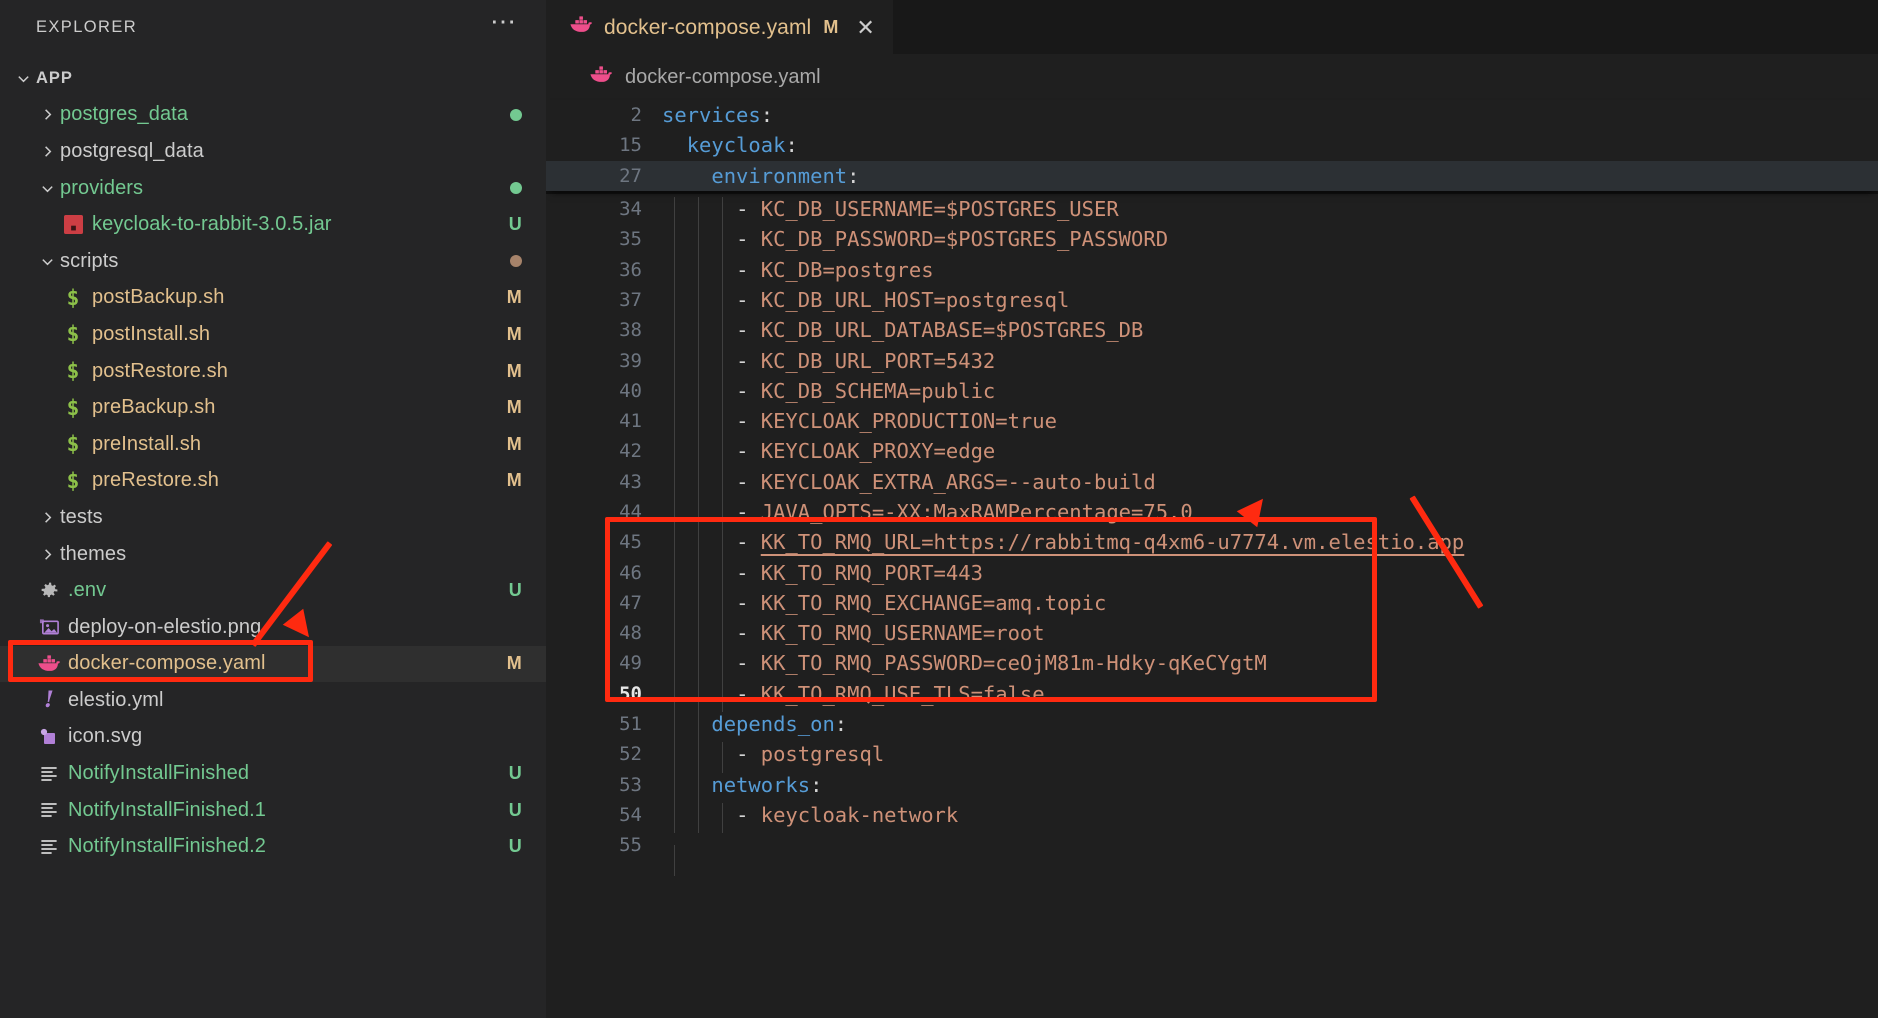 Image resolution: width=1878 pixels, height=1018 pixels. What do you see at coordinates (630, 299) in the screenshot?
I see `line-number: 37` at bounding box center [630, 299].